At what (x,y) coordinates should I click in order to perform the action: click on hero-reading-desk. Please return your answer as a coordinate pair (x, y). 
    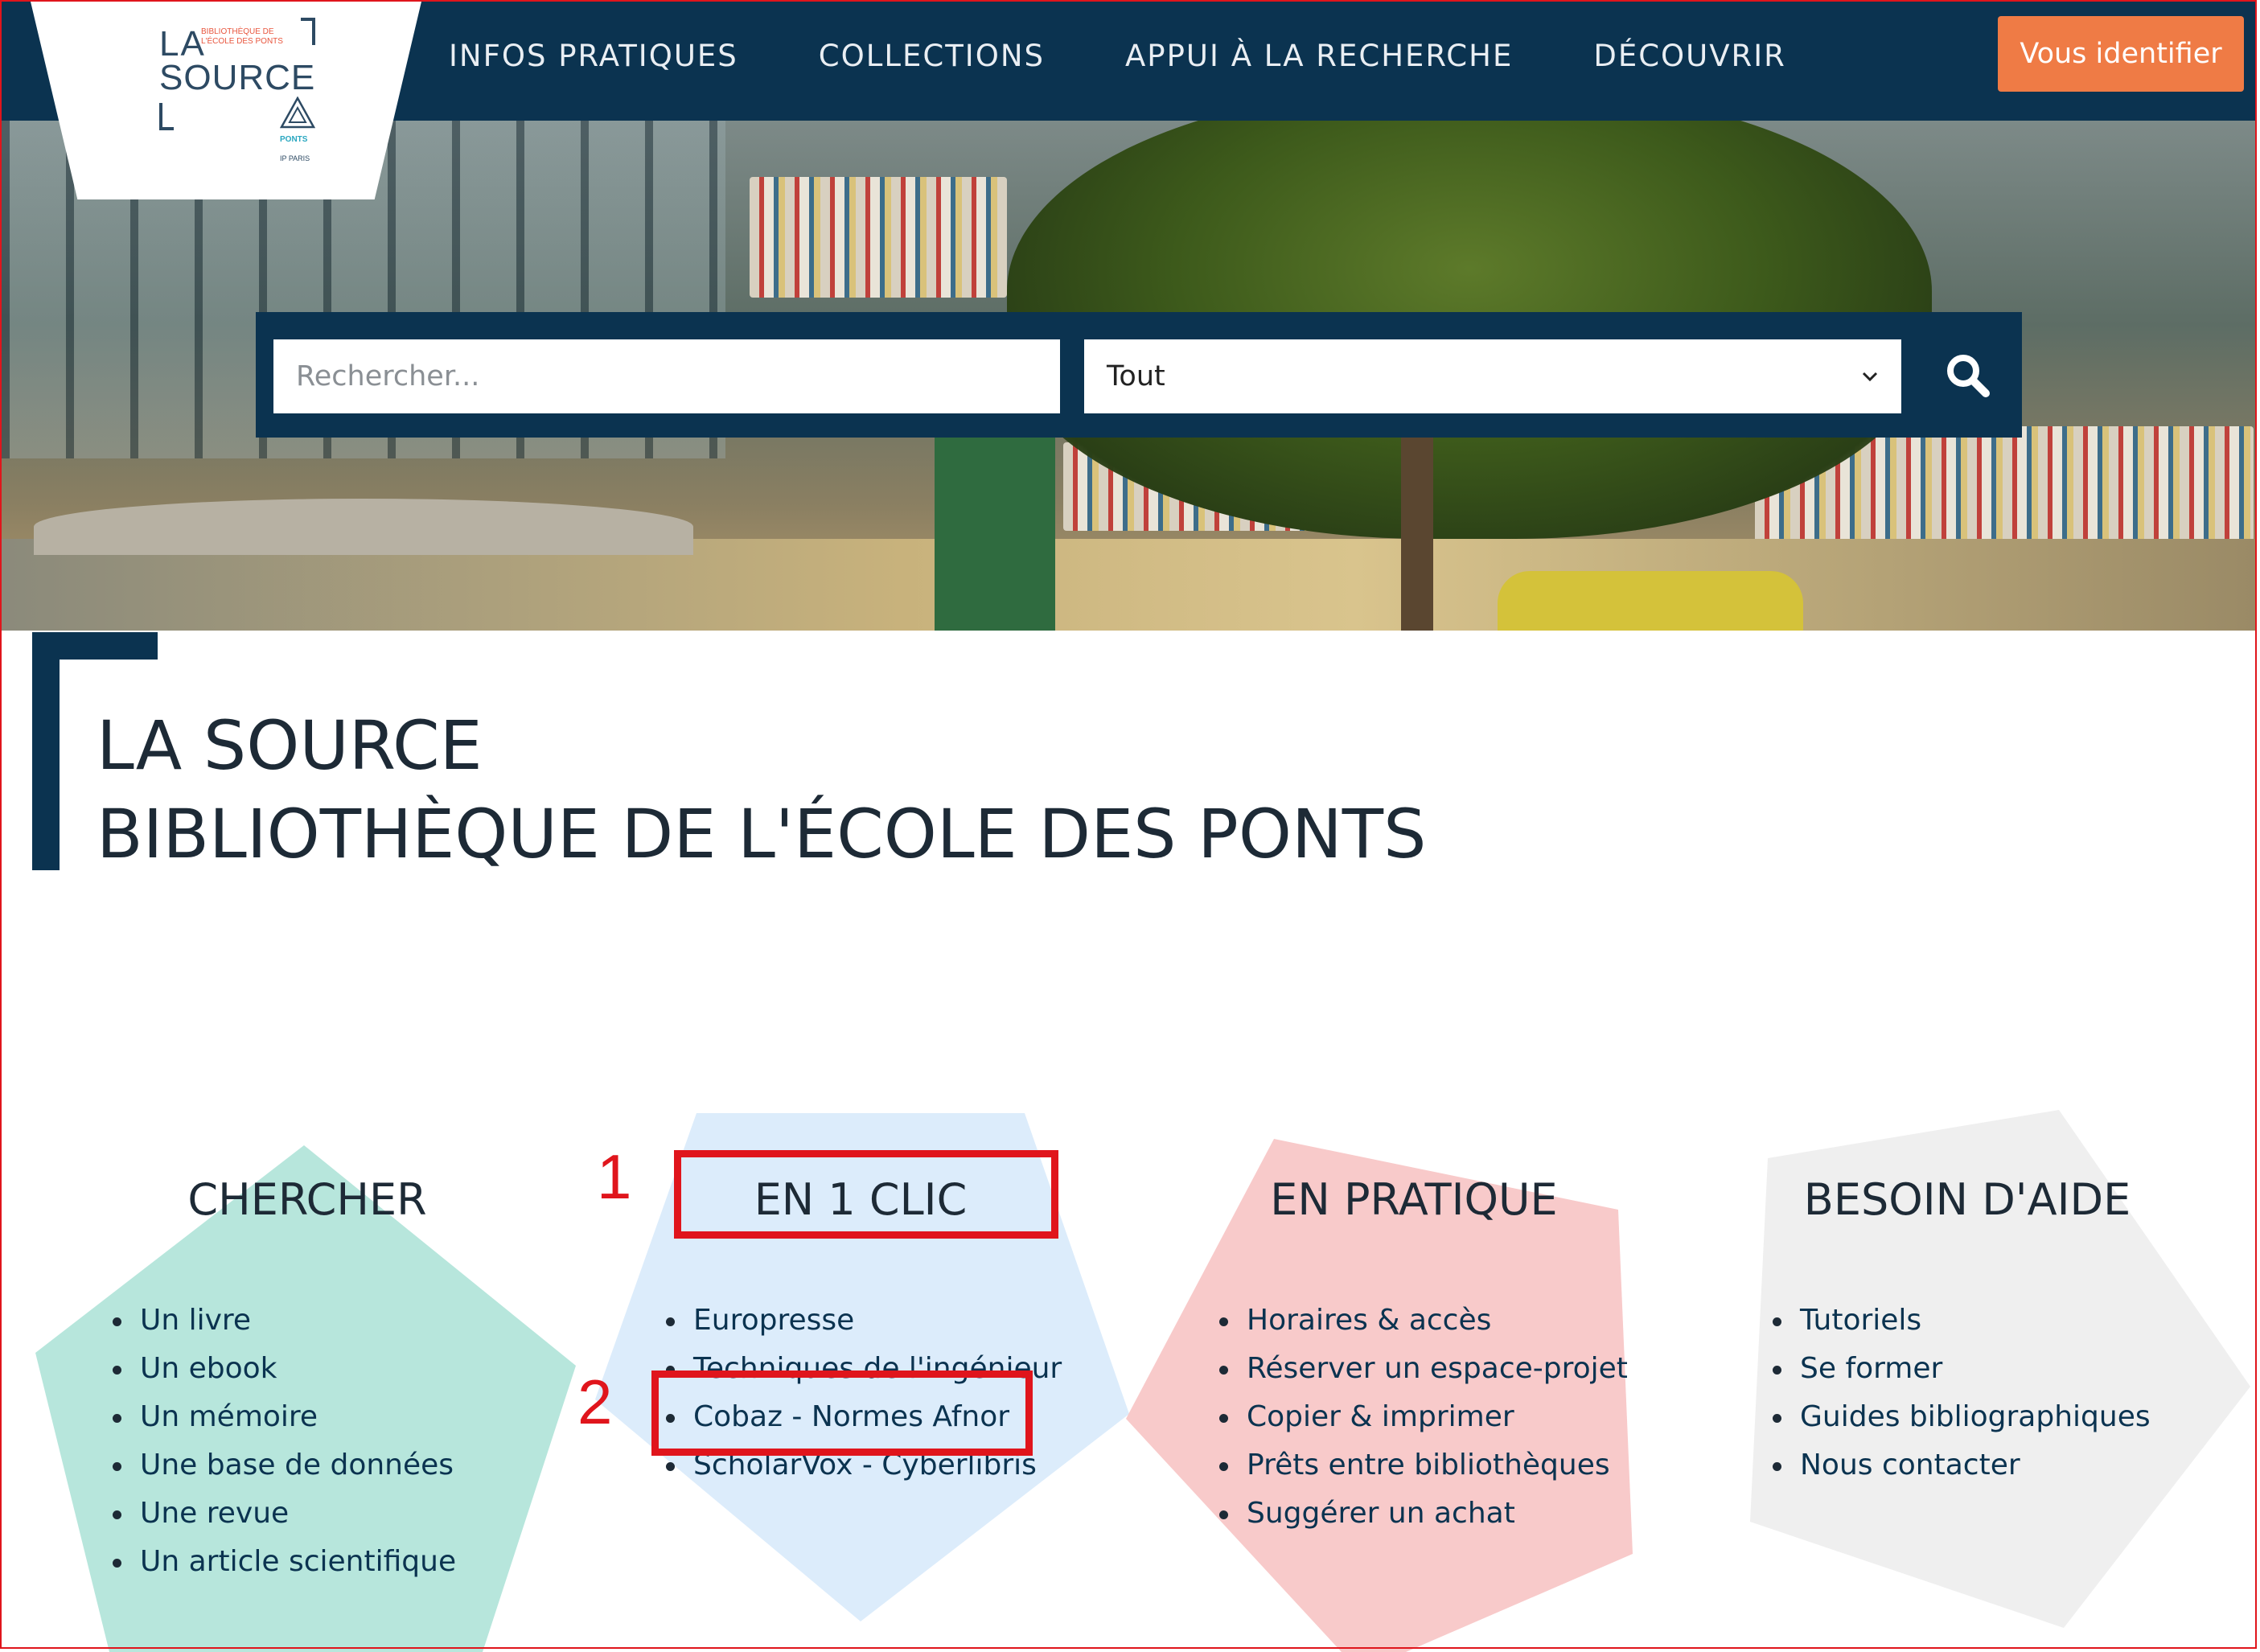
    Looking at the image, I should click on (363, 527).